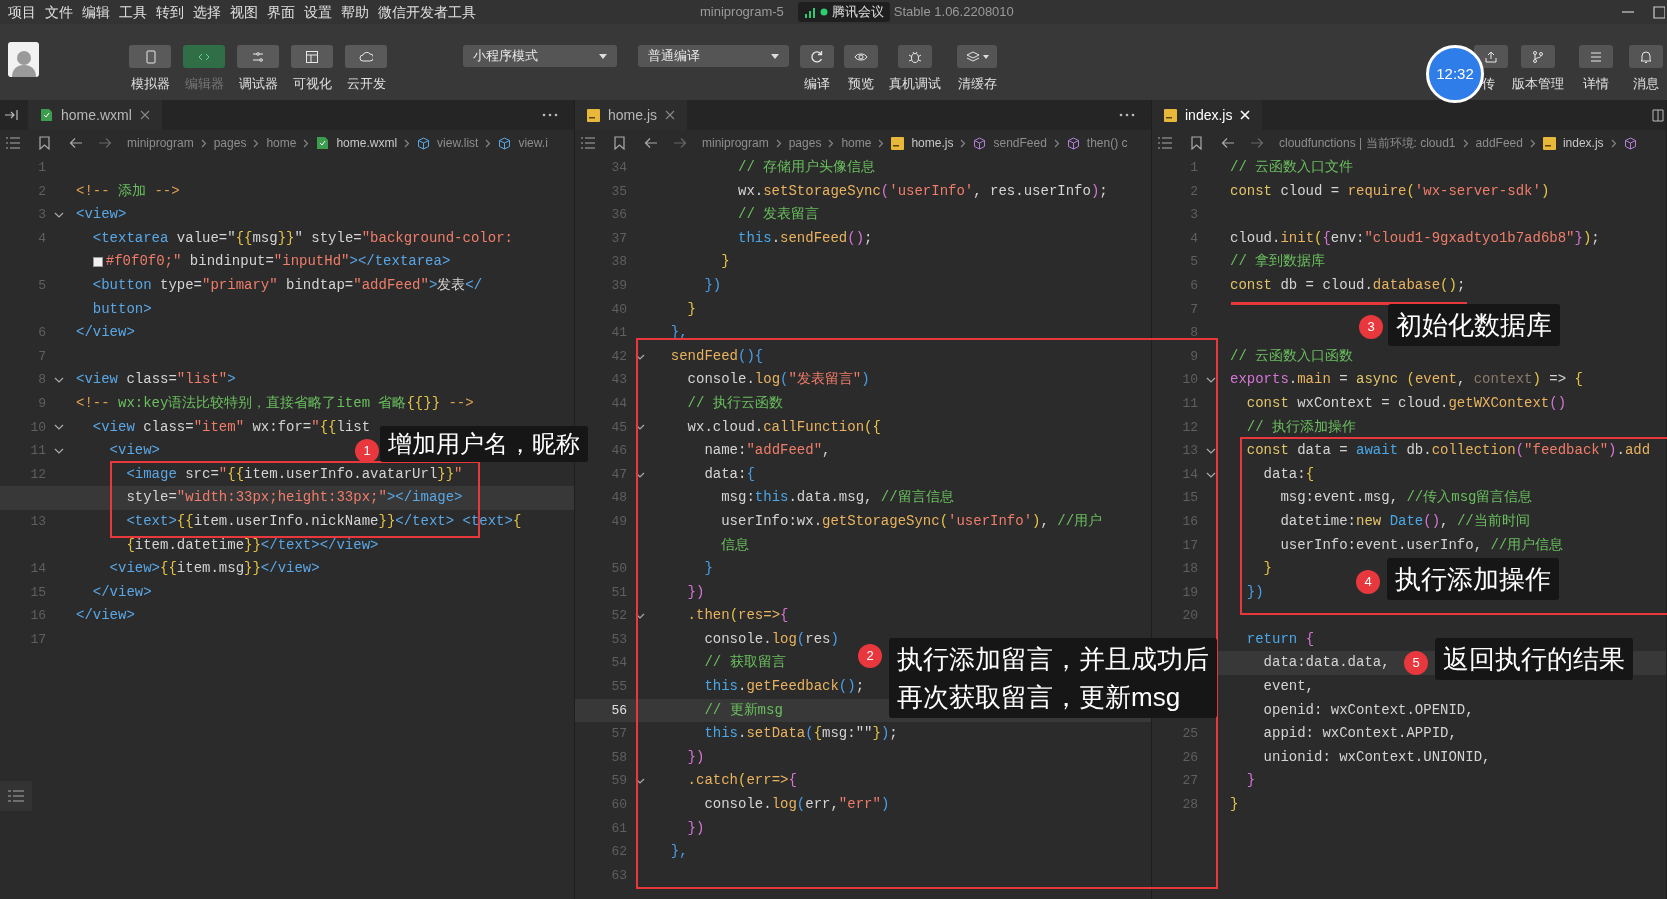 The width and height of the screenshot is (1667, 899). Describe the element at coordinates (95, 115) in the screenshot. I see `file-tab: home.wxml` at that location.